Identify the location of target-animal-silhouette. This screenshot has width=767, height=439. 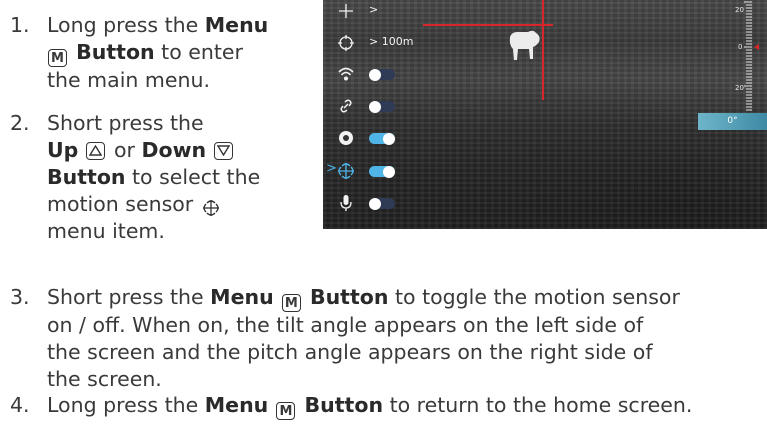
(524, 45).